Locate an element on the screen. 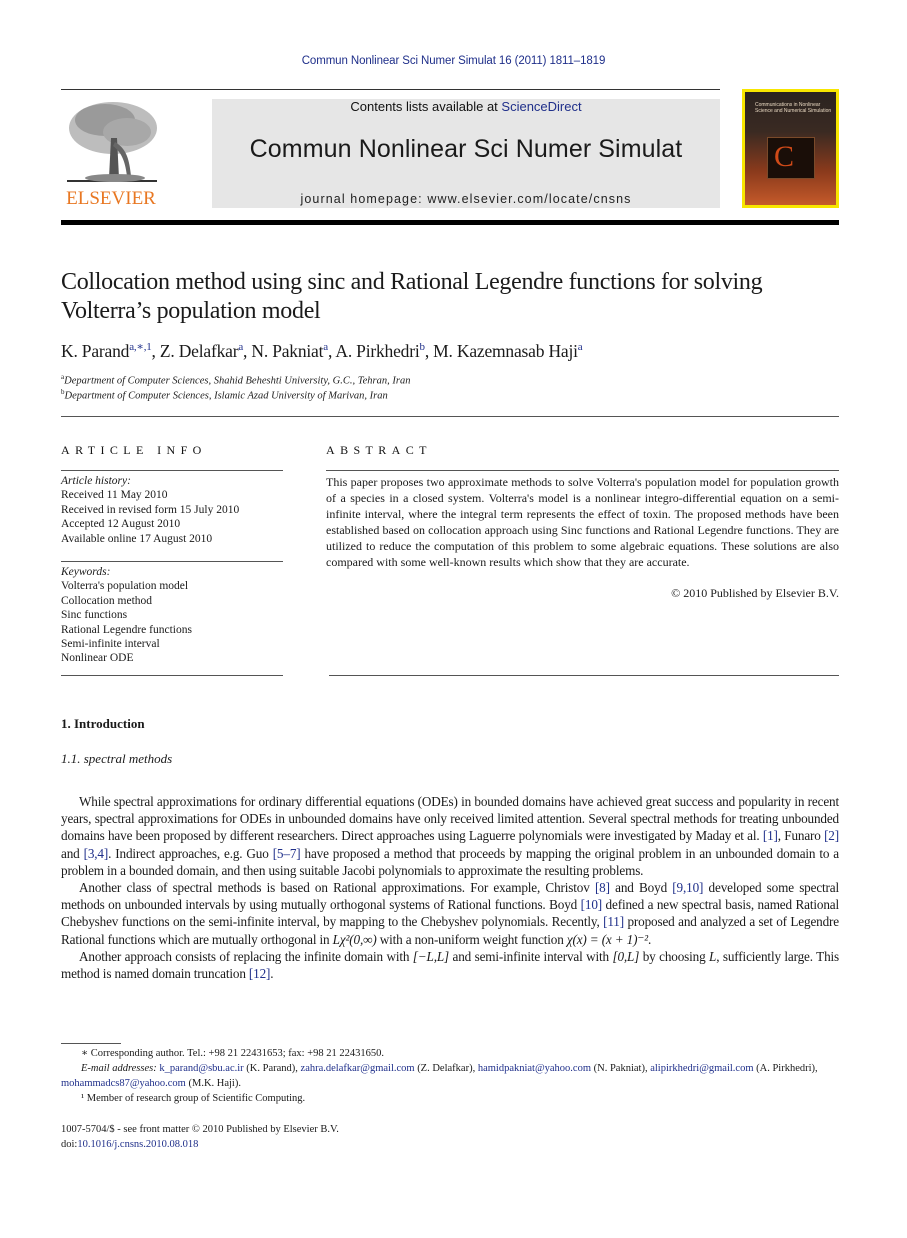 Image resolution: width=907 pixels, height=1238 pixels. text: with a non-uniform weight function is located at coordinates (471, 939).